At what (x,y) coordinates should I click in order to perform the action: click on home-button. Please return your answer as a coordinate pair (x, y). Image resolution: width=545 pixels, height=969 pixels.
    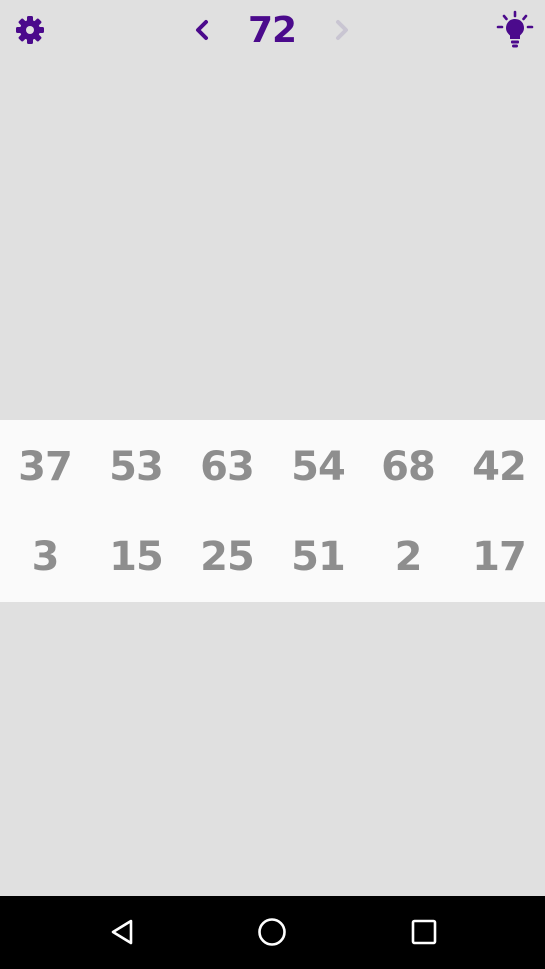
    Looking at the image, I should click on (272, 932).